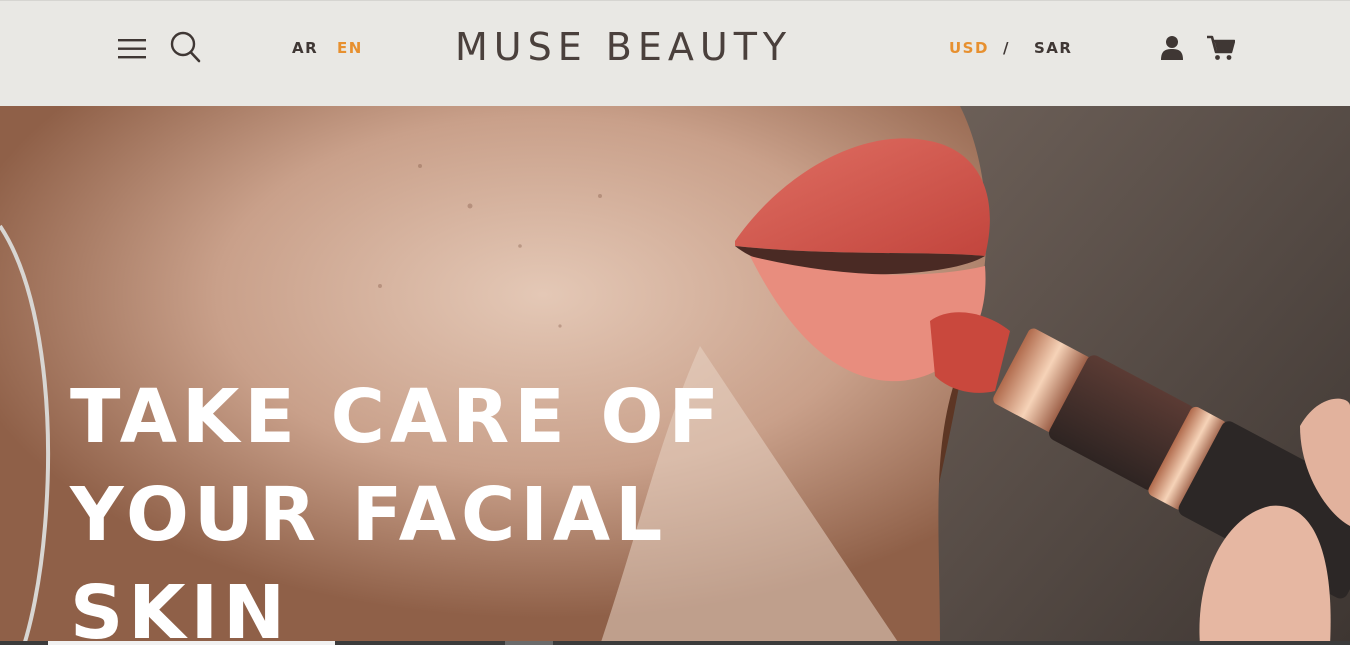 The image size is (1350, 645). Describe the element at coordinates (305, 48) in the screenshot. I see `language-ar-link: AR` at that location.